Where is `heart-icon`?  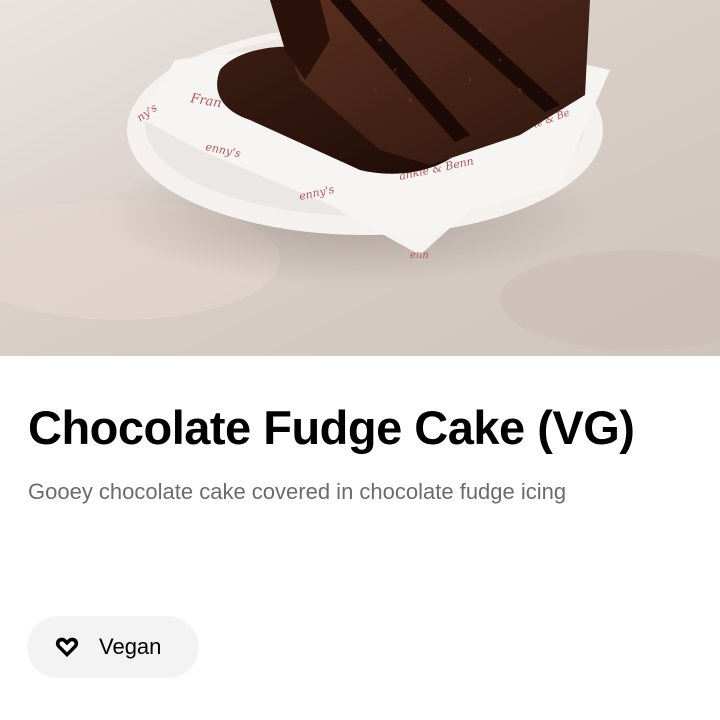 heart-icon is located at coordinates (67, 647).